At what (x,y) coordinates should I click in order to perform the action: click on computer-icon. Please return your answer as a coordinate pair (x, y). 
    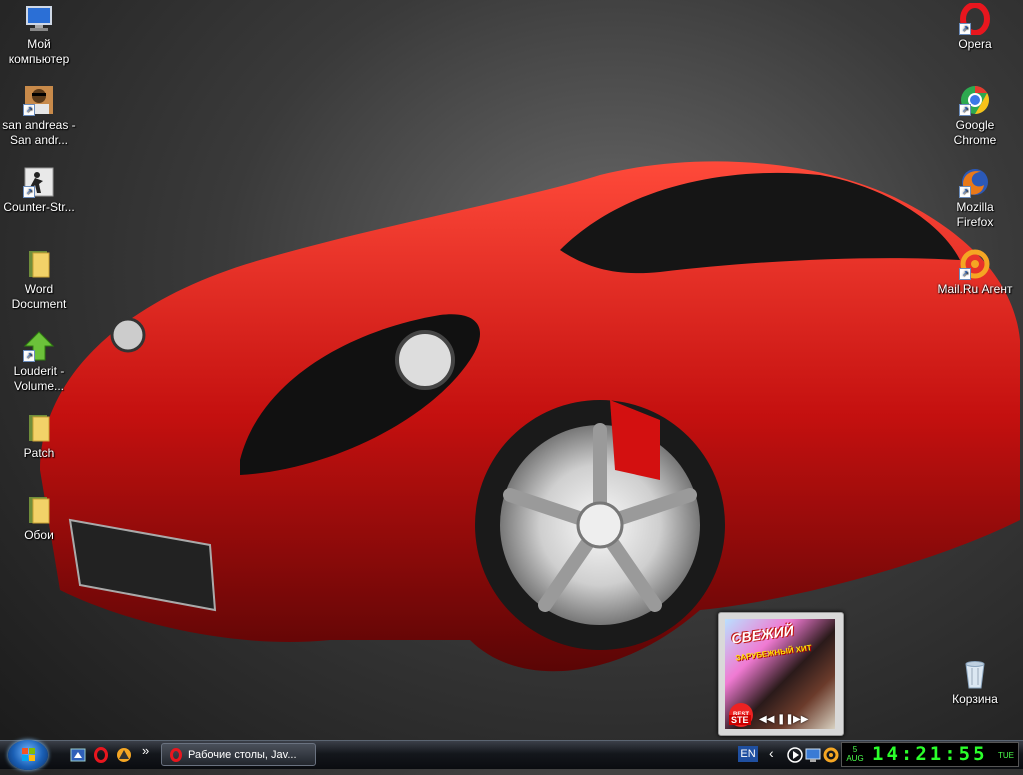
    Looking at the image, I should click on (39, 19).